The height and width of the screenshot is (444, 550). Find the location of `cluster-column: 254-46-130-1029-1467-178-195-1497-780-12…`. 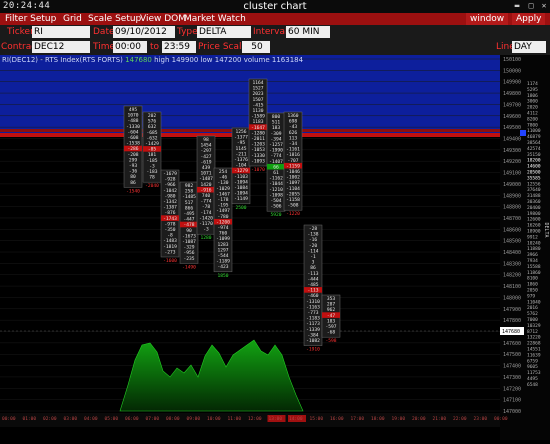

cluster-column: 254-46-130-1029-1467-178-195-1497-780-12… is located at coordinates (223, 223).